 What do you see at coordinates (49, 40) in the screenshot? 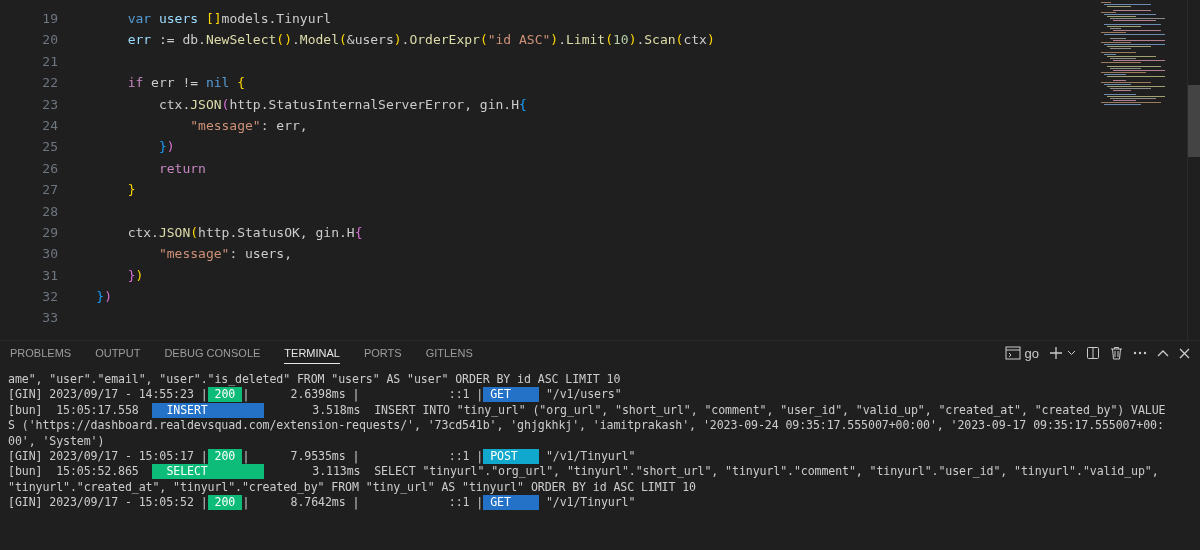
I see `line-number: 20` at bounding box center [49, 40].